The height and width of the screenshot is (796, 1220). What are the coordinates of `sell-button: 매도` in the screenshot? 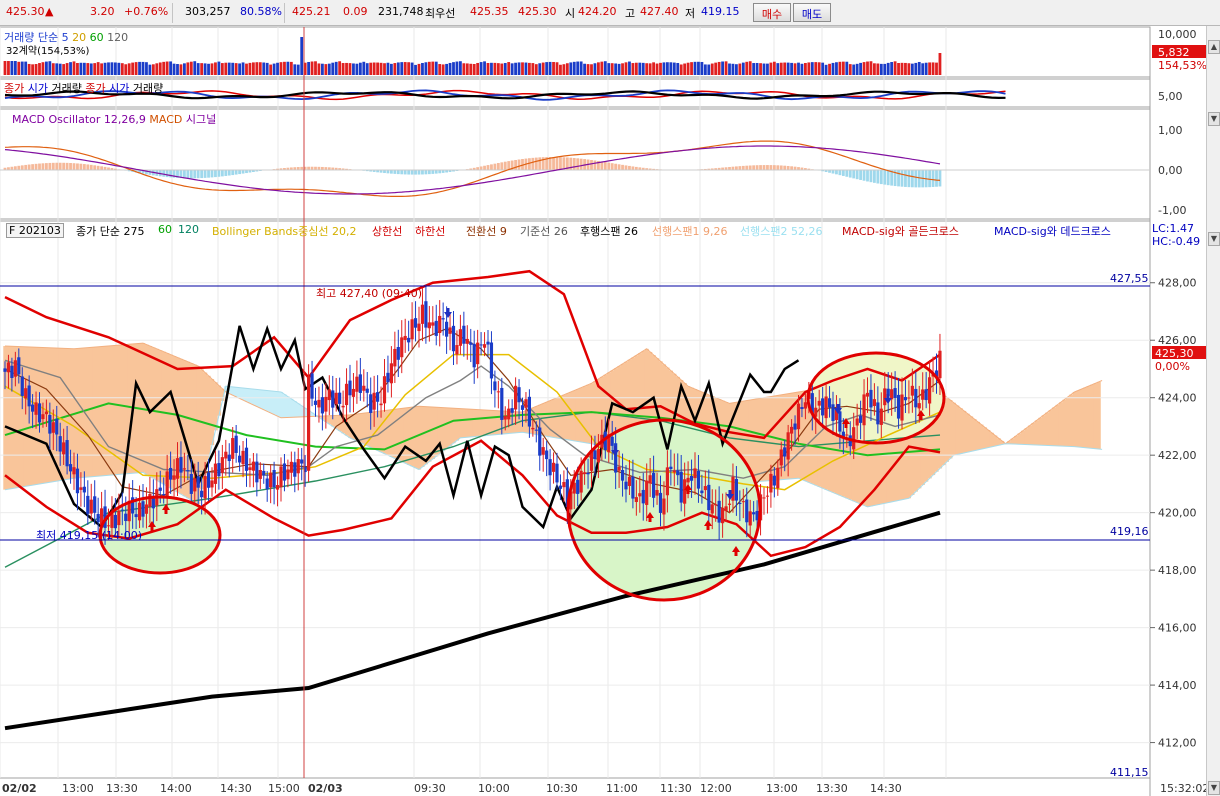 It's located at (812, 12).